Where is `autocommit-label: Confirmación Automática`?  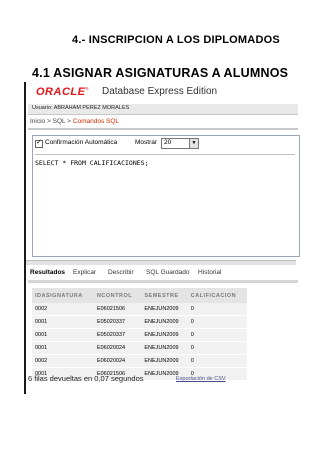 autocommit-label: Confirmación Automática is located at coordinates (81, 142).